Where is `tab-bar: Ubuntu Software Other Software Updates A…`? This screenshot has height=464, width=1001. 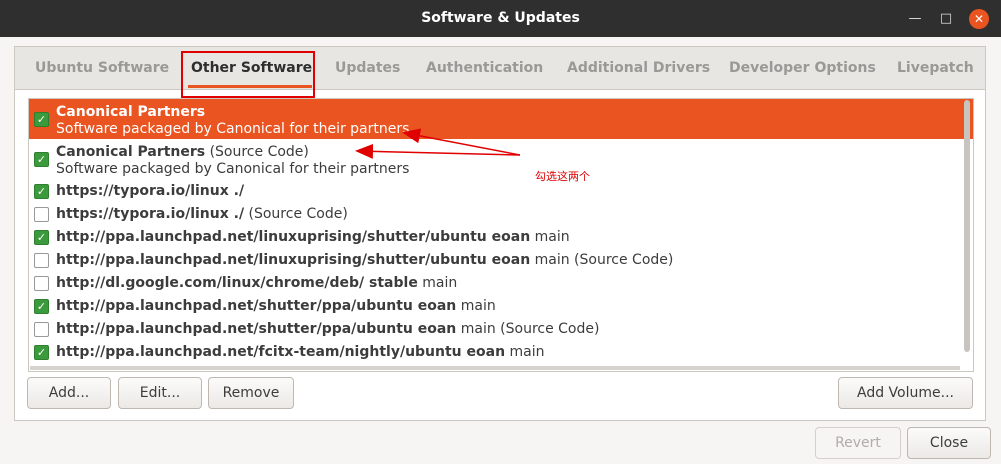
tab-bar: Ubuntu Software Other Software Updates A… is located at coordinates (500, 68).